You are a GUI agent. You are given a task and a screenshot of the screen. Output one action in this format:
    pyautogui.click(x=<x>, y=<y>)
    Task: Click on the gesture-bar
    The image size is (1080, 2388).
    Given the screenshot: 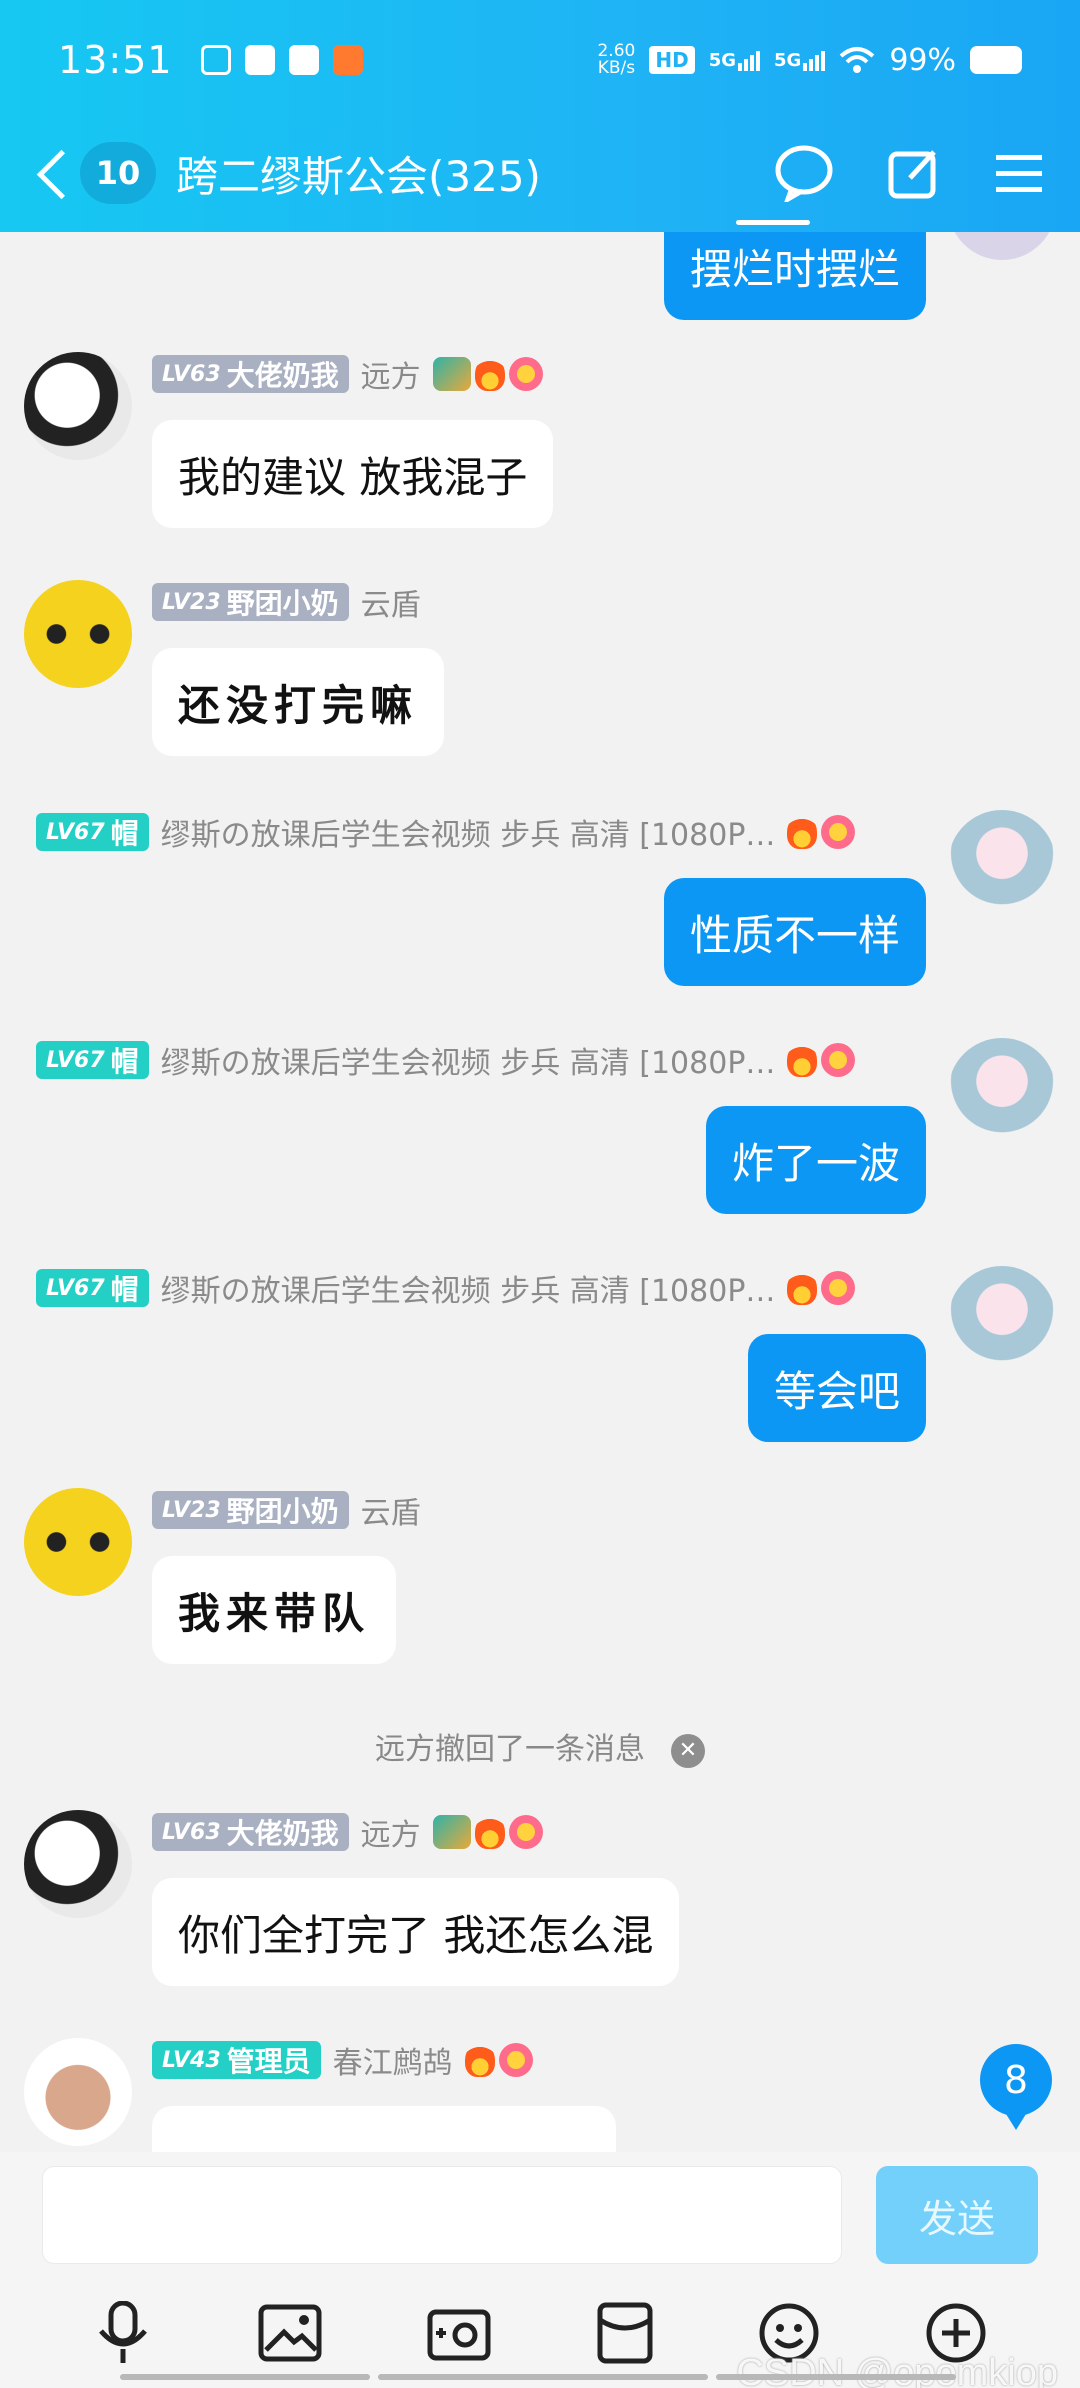 What is the action you would take?
    pyautogui.click(x=540, y=2381)
    